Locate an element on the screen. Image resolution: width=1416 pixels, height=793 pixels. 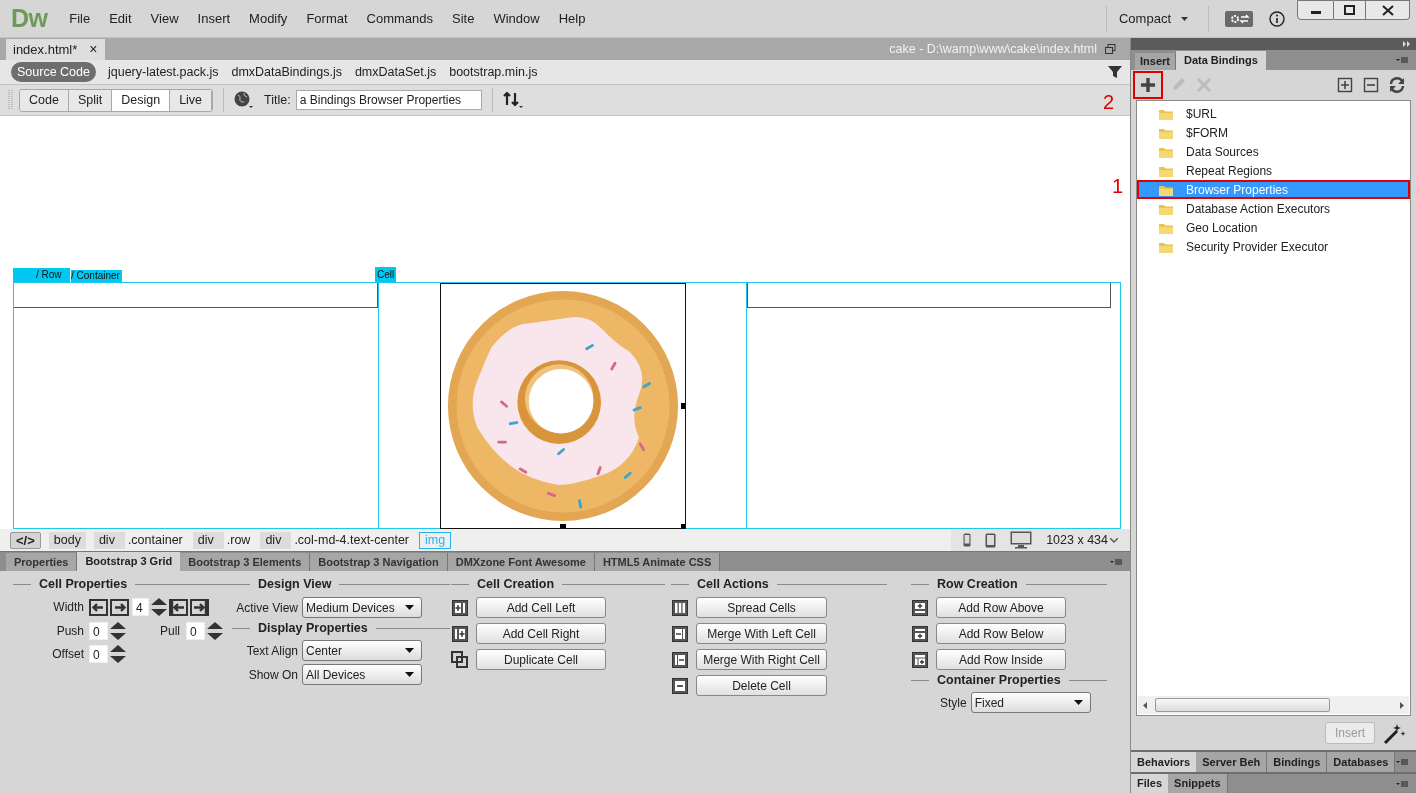
menu-item: View is located at coordinates (164, 18).